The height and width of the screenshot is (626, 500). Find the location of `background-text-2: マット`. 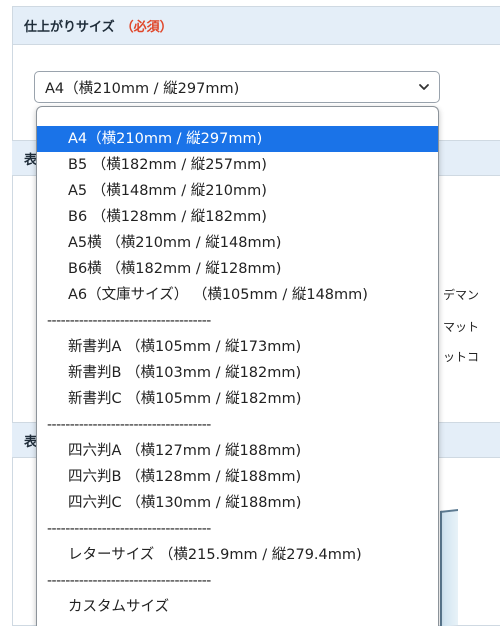

background-text-2: マット is located at coordinates (461, 327).